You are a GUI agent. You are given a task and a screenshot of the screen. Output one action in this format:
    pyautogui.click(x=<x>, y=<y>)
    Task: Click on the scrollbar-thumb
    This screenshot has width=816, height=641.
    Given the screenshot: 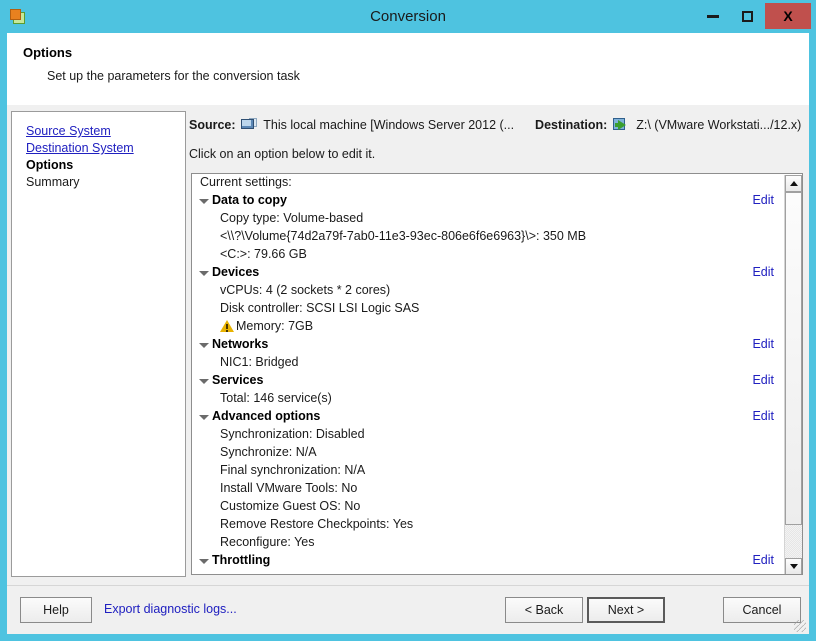 What is the action you would take?
    pyautogui.click(x=793, y=358)
    